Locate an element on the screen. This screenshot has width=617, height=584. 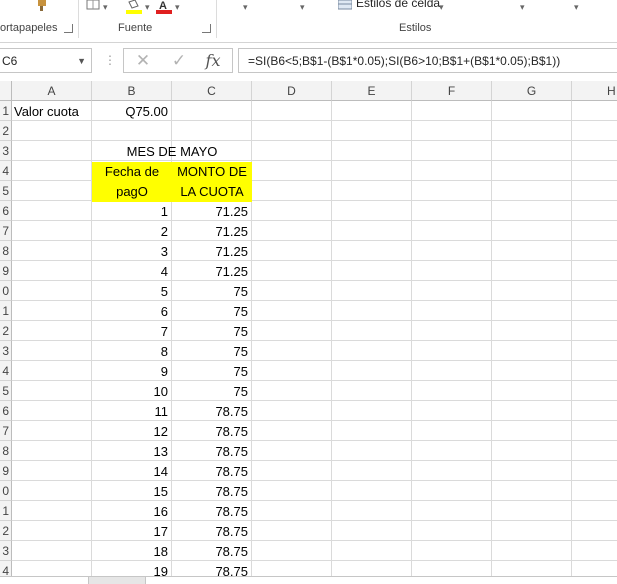
cell-day: 6 is located at coordinates (132, 312).